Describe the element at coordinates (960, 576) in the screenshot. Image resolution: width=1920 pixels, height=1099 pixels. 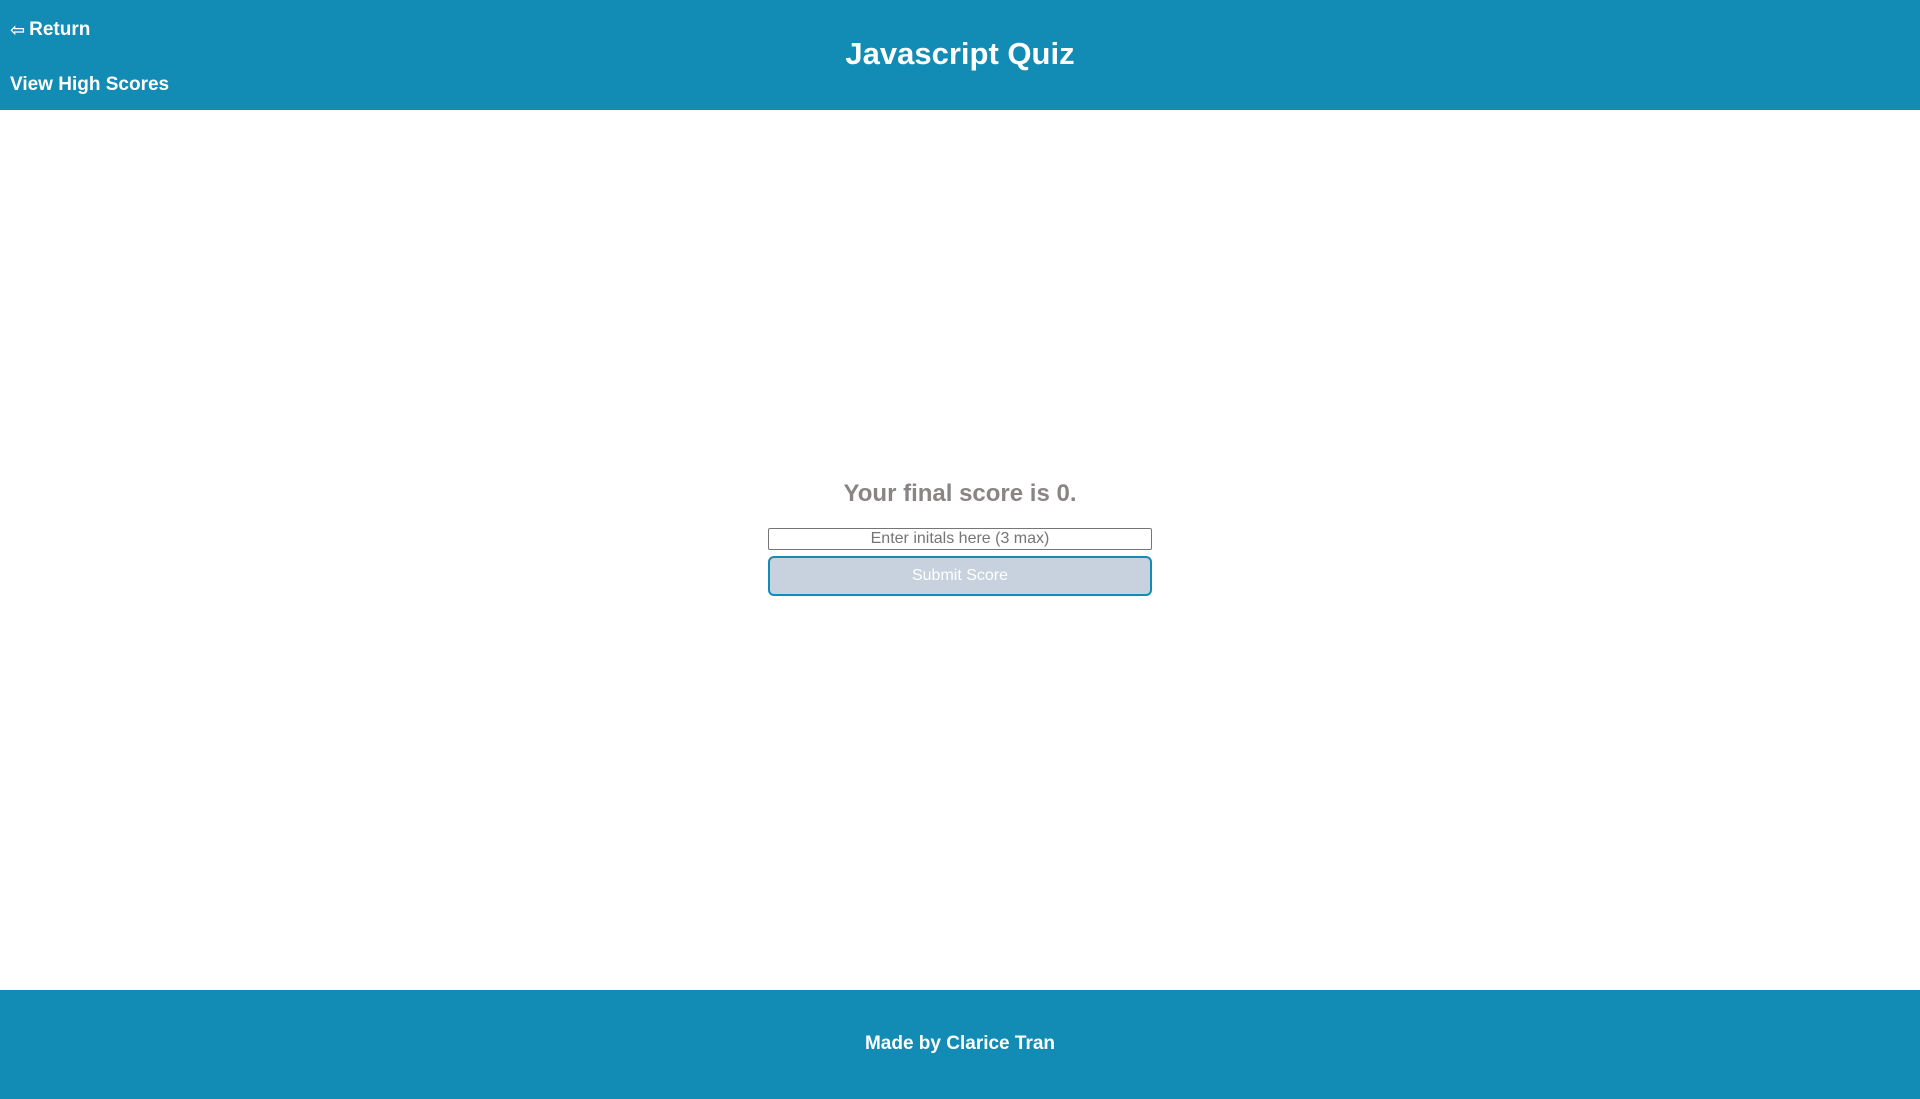
I see `submit-score-button: Submit Score` at that location.